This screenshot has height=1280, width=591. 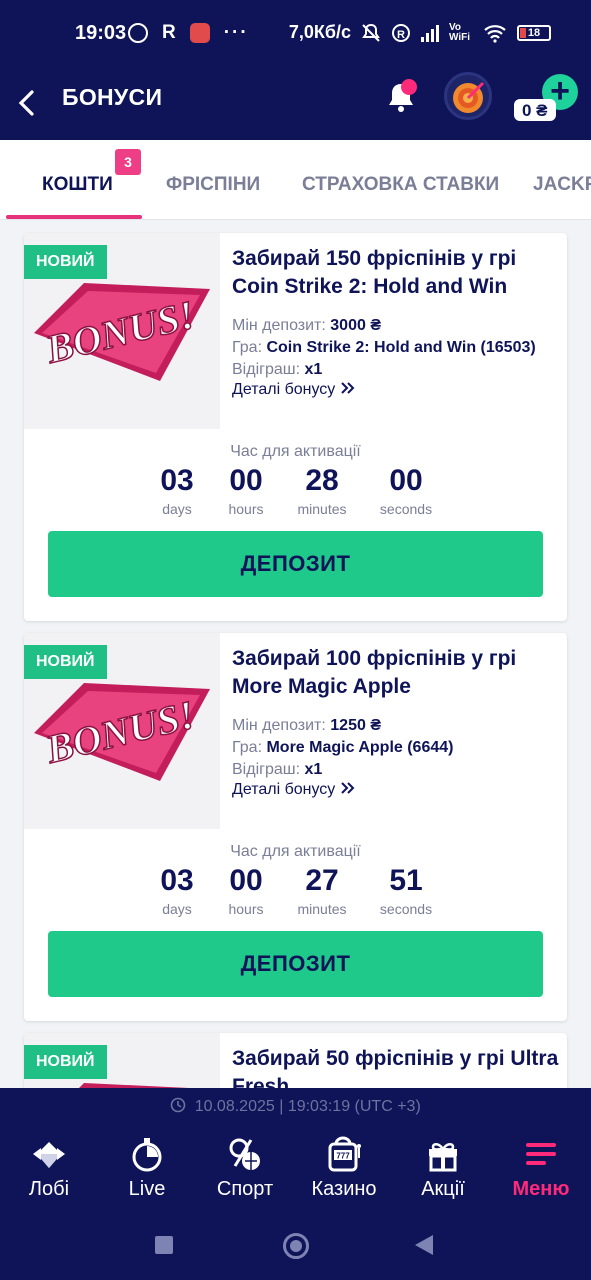 What do you see at coordinates (460, 32) in the screenshot?
I see `wifi-label: Vo WiFi` at bounding box center [460, 32].